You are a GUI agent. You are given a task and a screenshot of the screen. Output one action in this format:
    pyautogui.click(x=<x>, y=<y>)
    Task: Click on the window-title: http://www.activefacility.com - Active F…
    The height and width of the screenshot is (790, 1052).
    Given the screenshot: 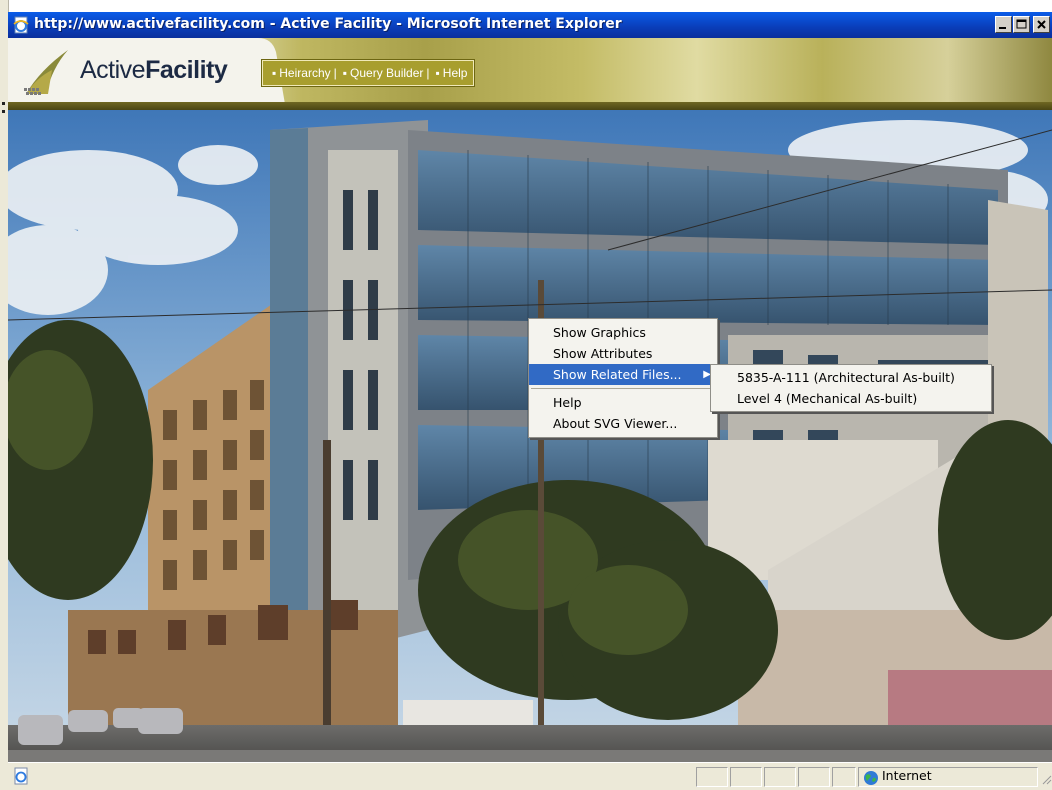 What is the action you would take?
    pyautogui.click(x=328, y=24)
    